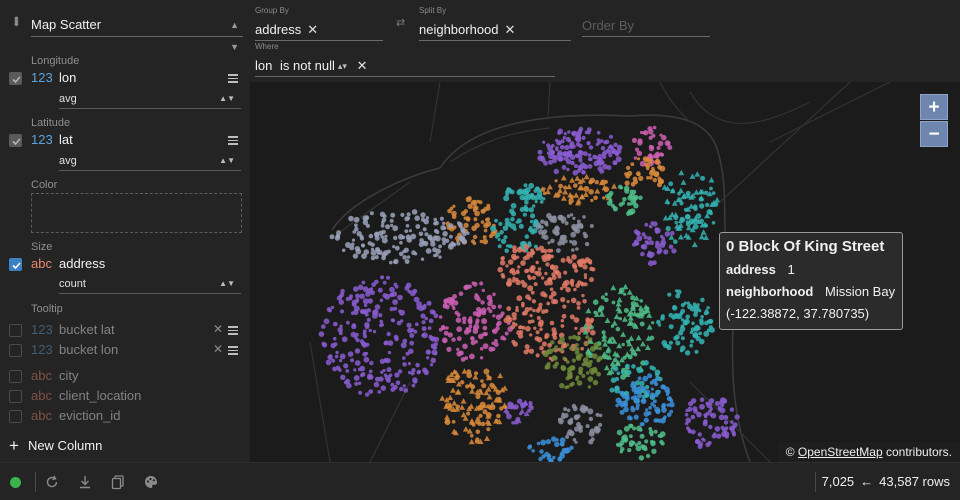 This screenshot has height=500, width=960. What do you see at coordinates (41, 395) in the screenshot?
I see `type-icon: abc` at bounding box center [41, 395].